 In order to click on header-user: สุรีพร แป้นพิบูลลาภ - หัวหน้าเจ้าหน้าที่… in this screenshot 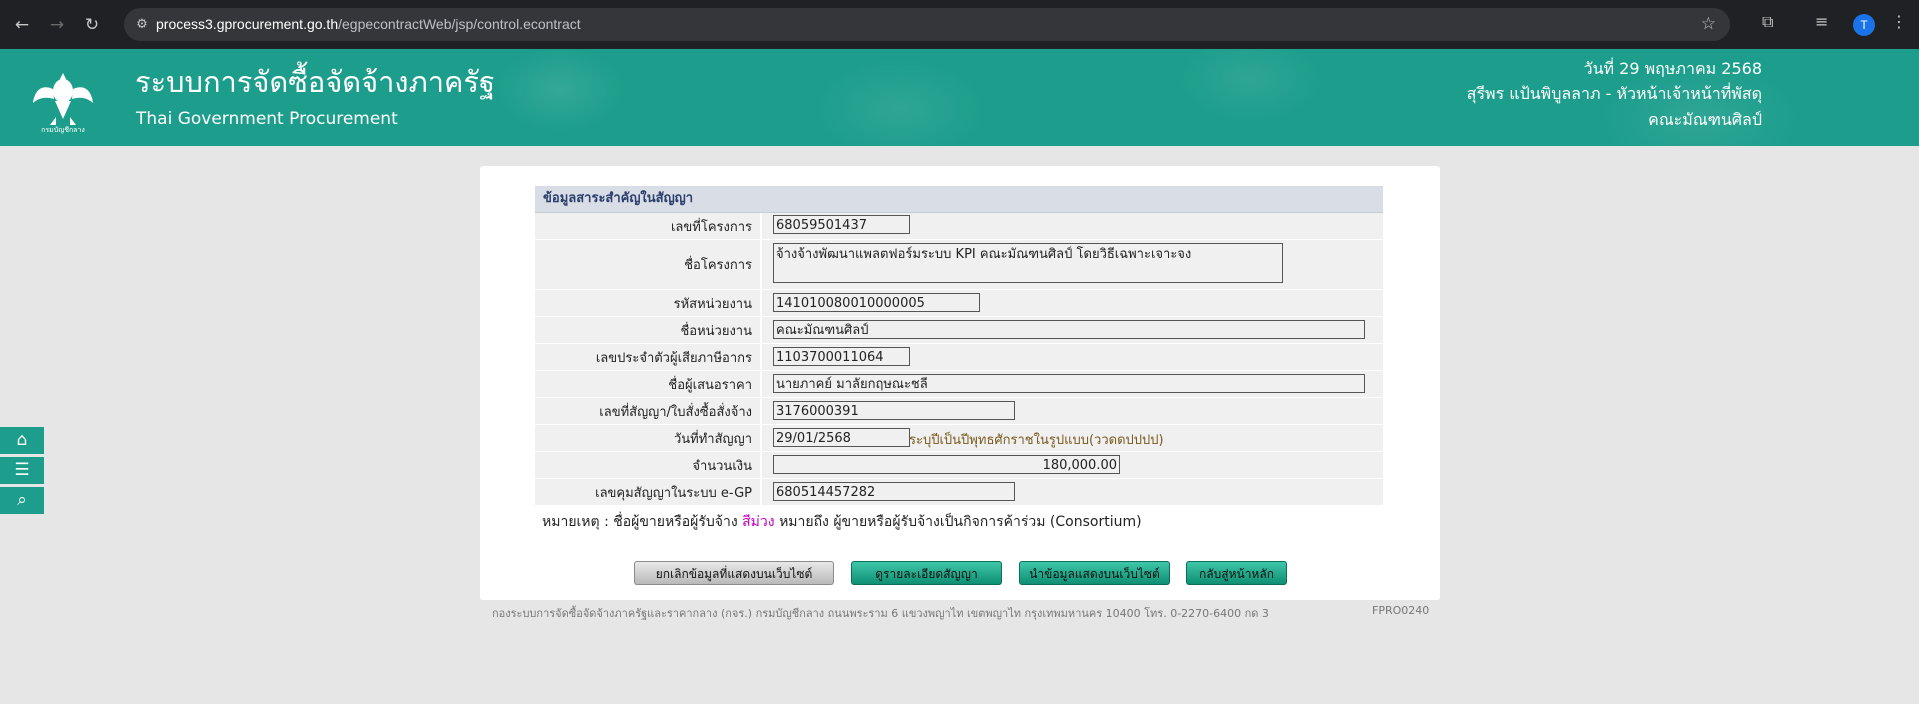, I will do `click(1614, 93)`.